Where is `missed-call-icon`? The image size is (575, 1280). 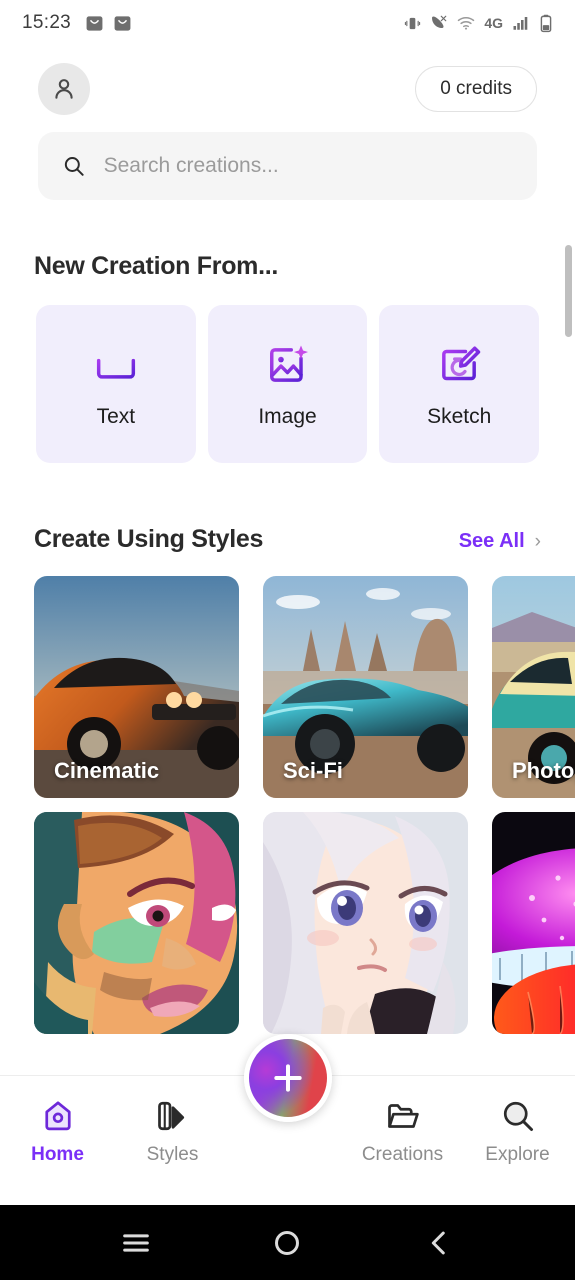
missed-call-icon is located at coordinates (439, 22).